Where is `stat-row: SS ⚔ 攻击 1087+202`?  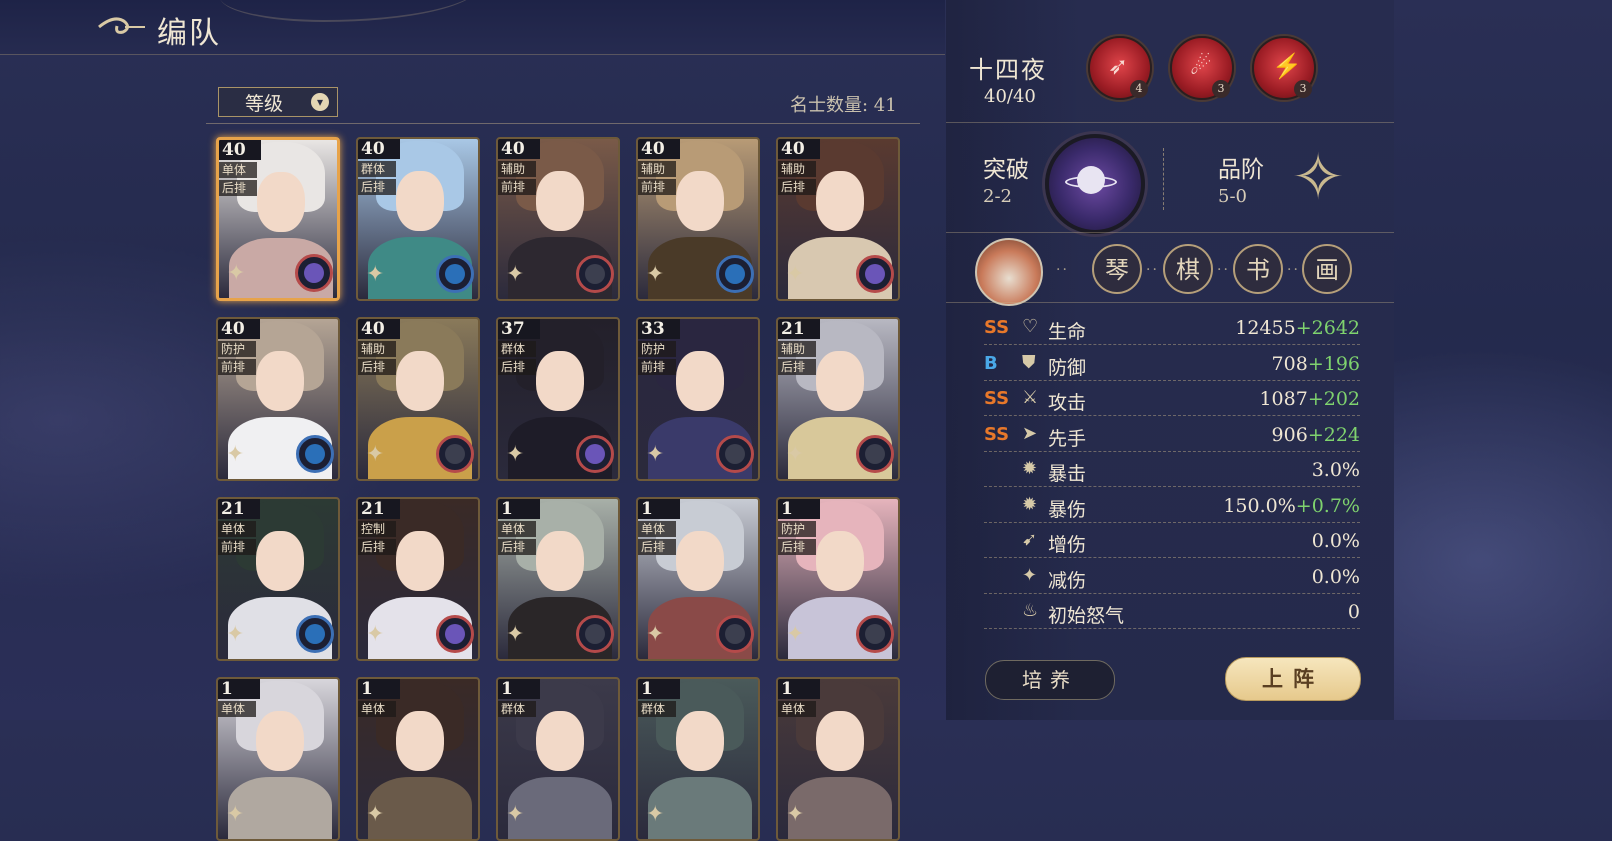 stat-row: SS ⚔ 攻击 1087+202 is located at coordinates (1172, 398).